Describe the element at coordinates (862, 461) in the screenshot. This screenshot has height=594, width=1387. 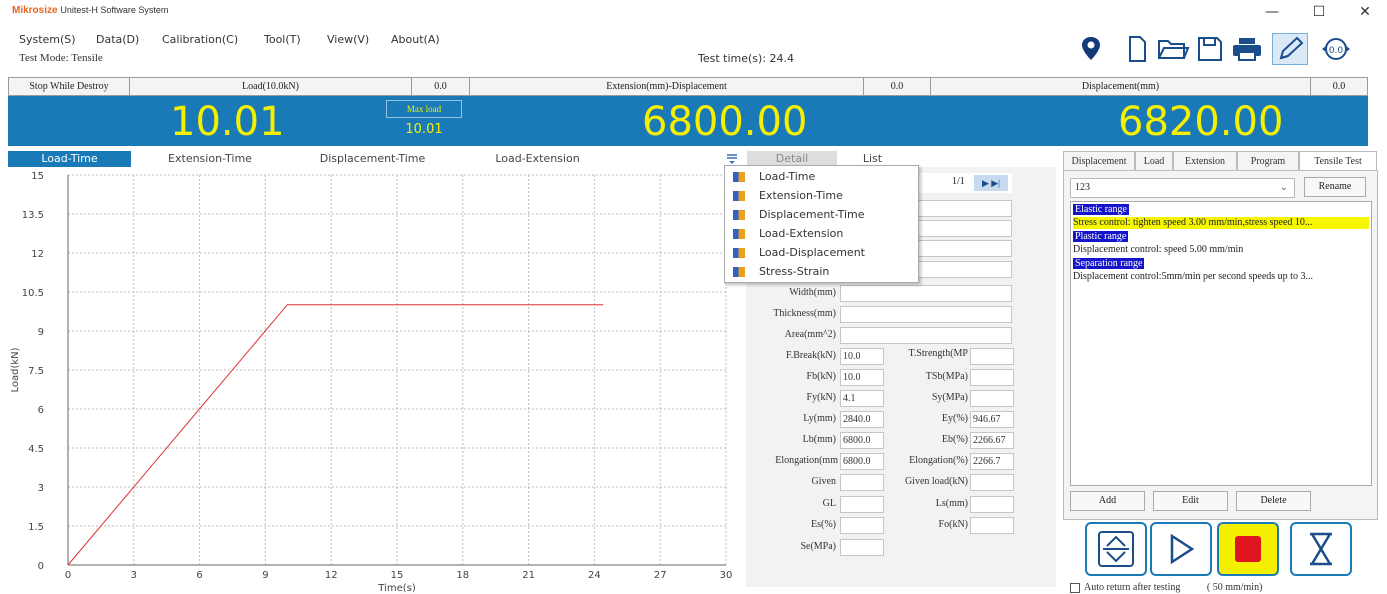
I see `elongation-mm-value: 6800.0` at that location.